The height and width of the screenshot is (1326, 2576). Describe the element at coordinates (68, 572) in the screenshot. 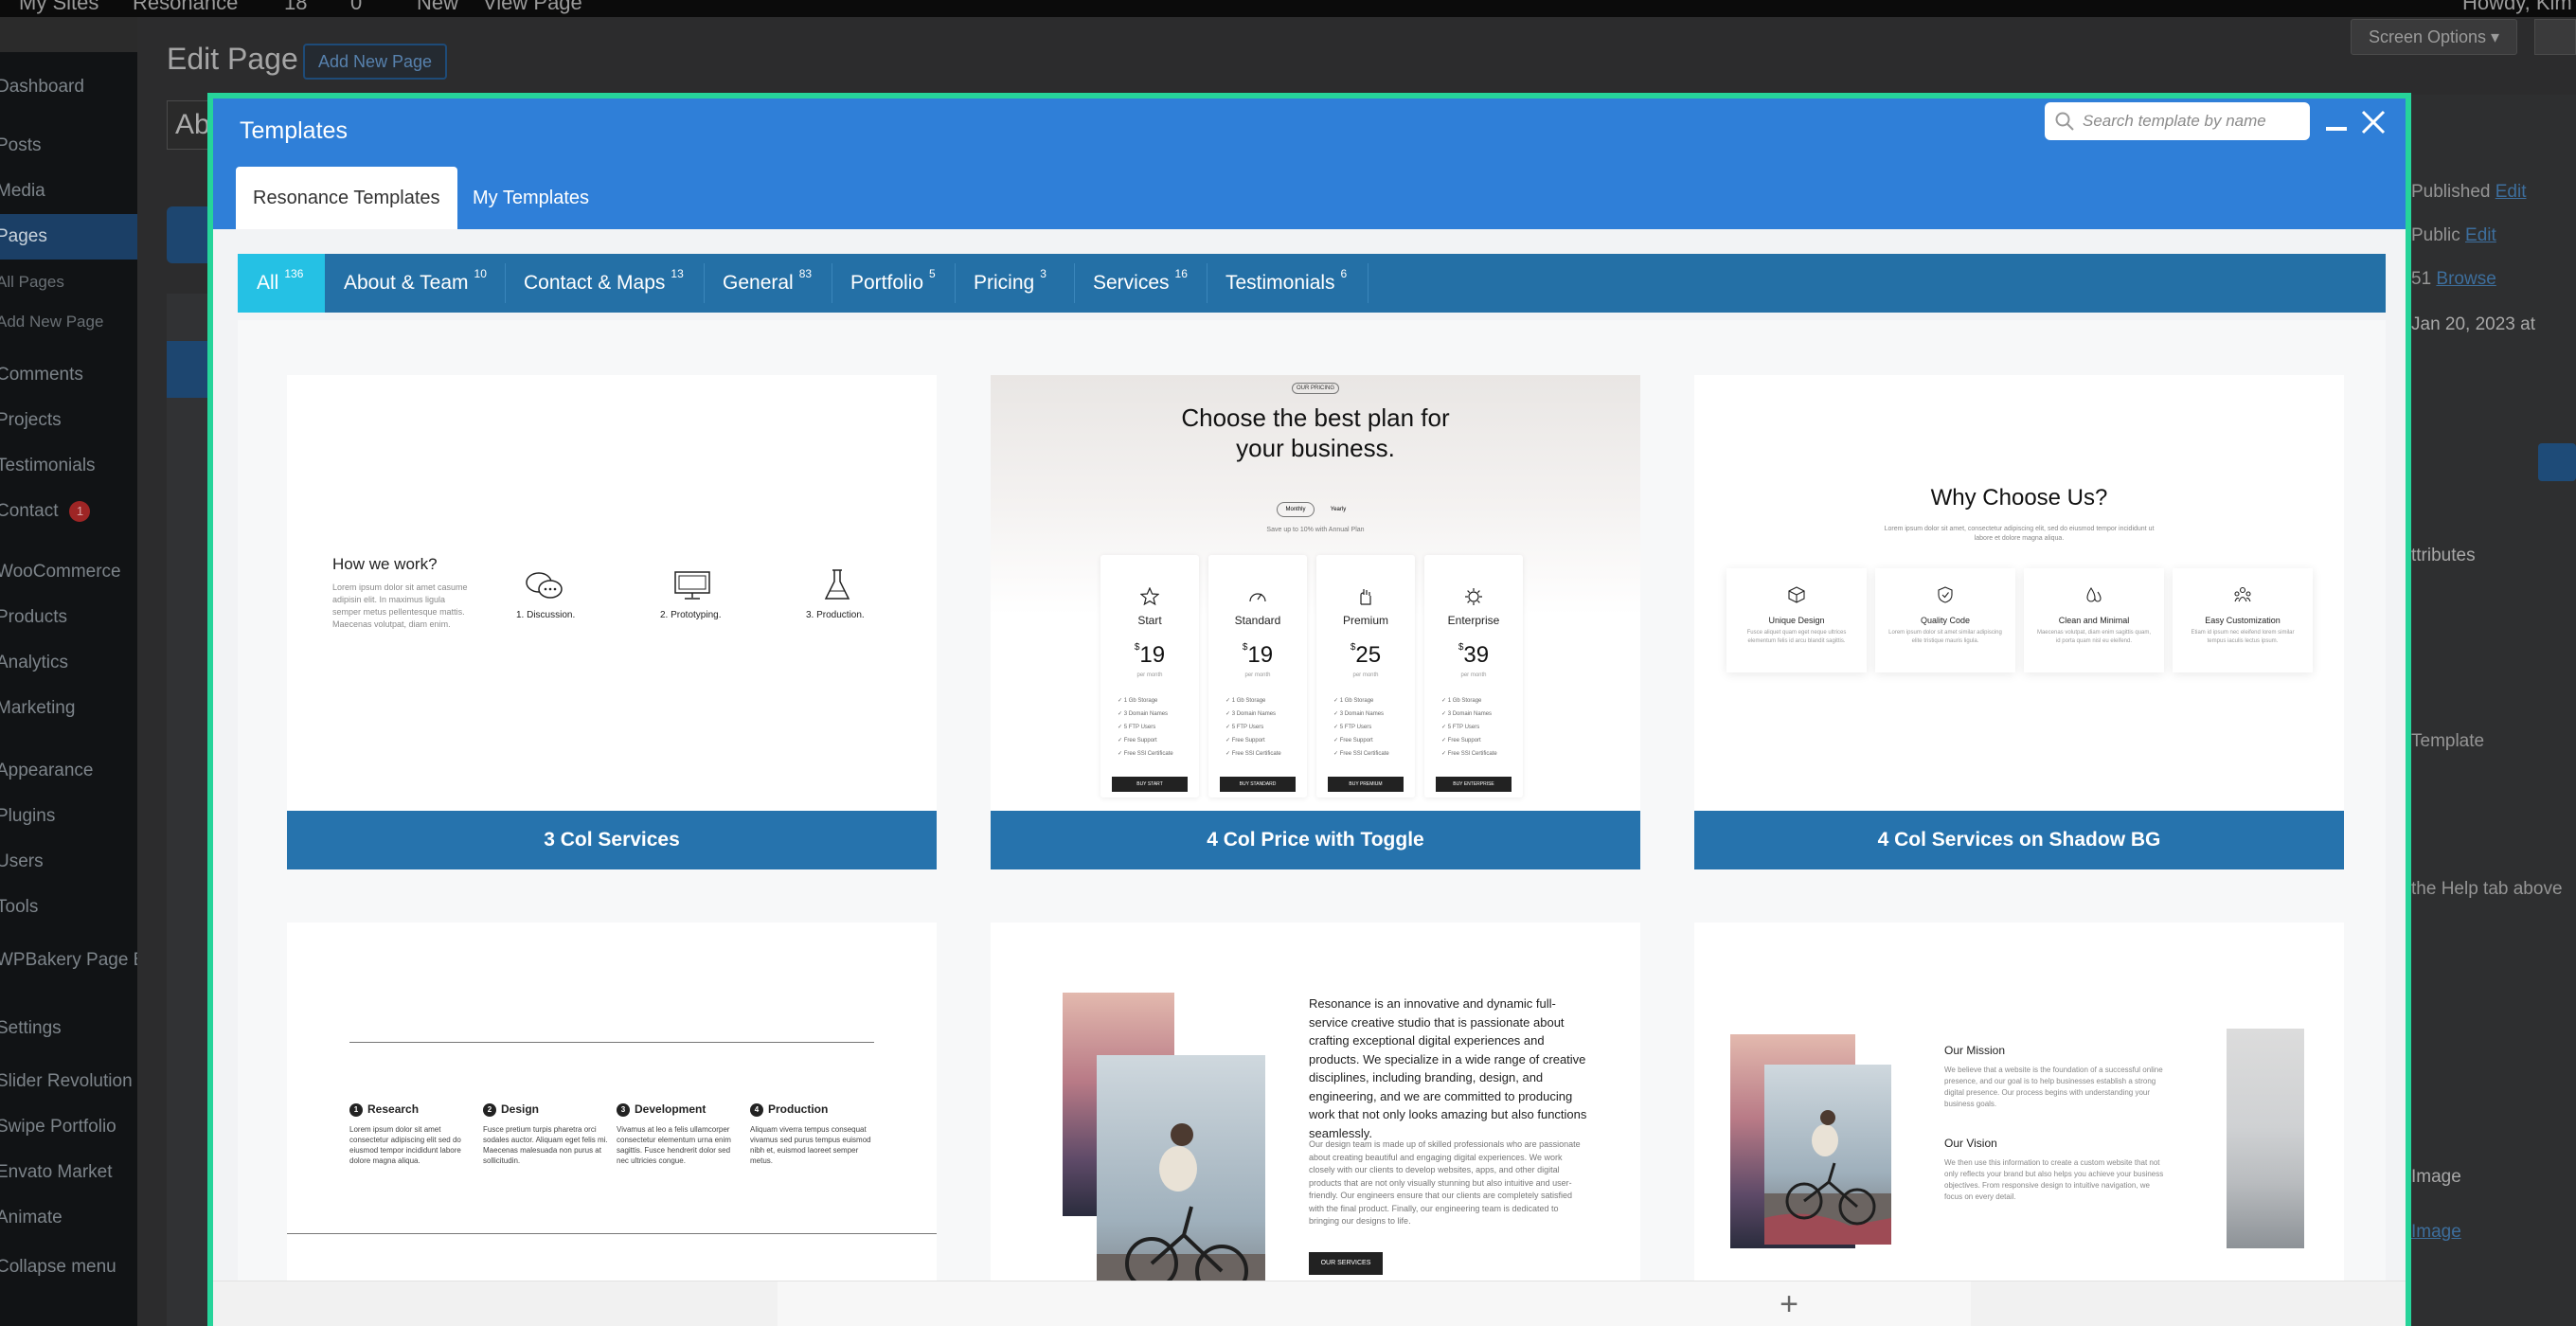

I see `sidebar-item: WooCommerce` at that location.